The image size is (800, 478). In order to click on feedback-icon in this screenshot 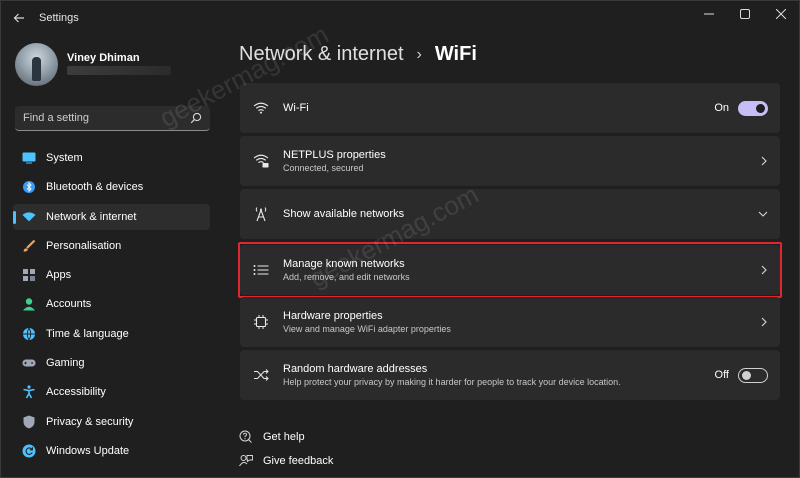, I will do `click(246, 461)`.